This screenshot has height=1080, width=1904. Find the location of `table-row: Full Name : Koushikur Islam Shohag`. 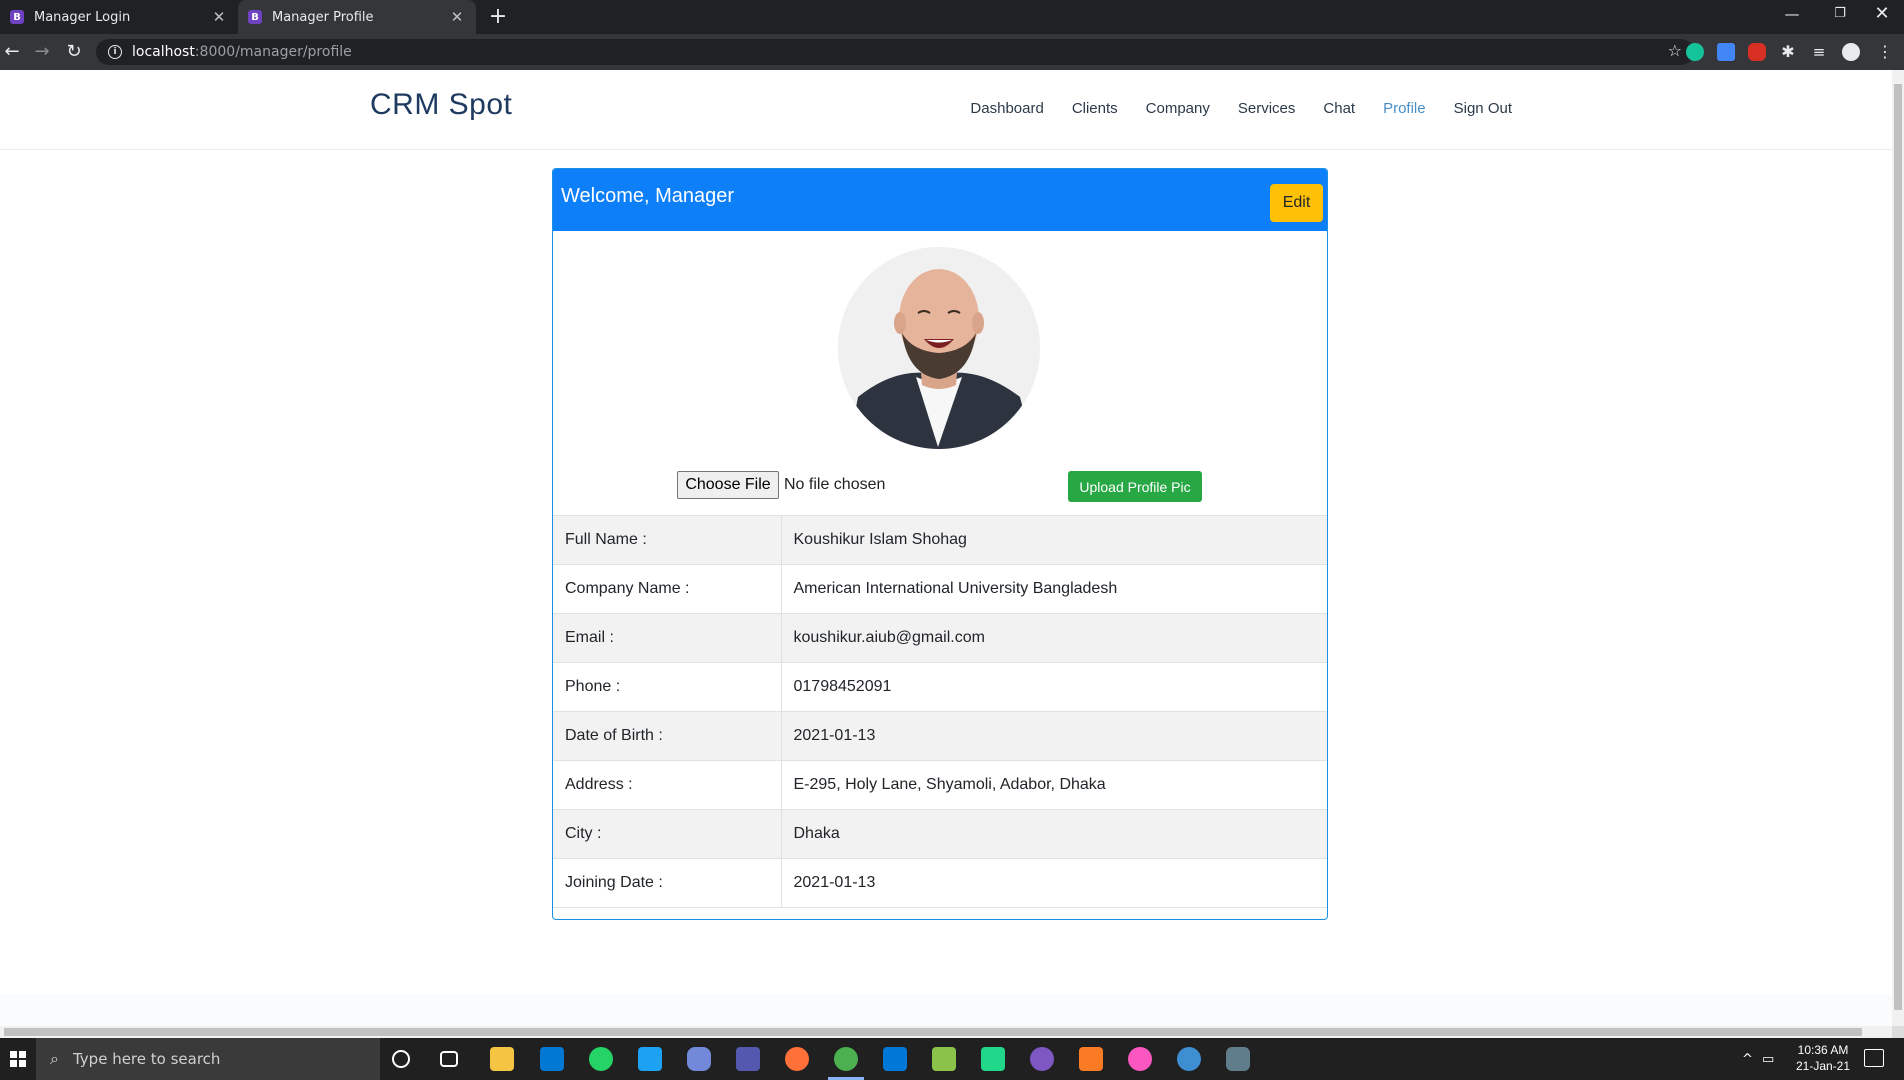

table-row: Full Name : Koushikur Islam Shohag is located at coordinates (940, 540).